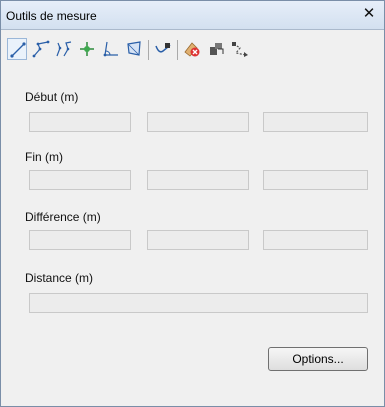 The height and width of the screenshot is (407, 385). What do you see at coordinates (198, 180) in the screenshot?
I see `end-y-field` at bounding box center [198, 180].